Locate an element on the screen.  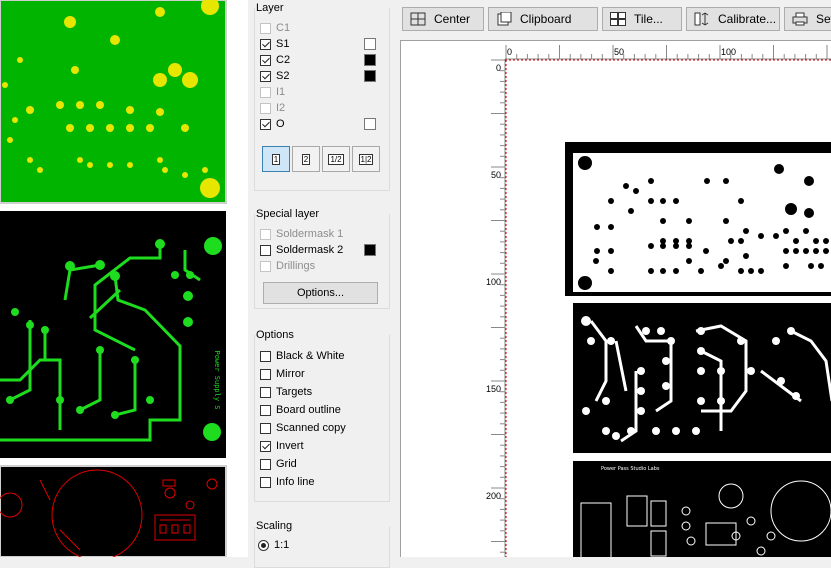
page-button-side-by-side: 1|2 is located at coordinates (366, 159).